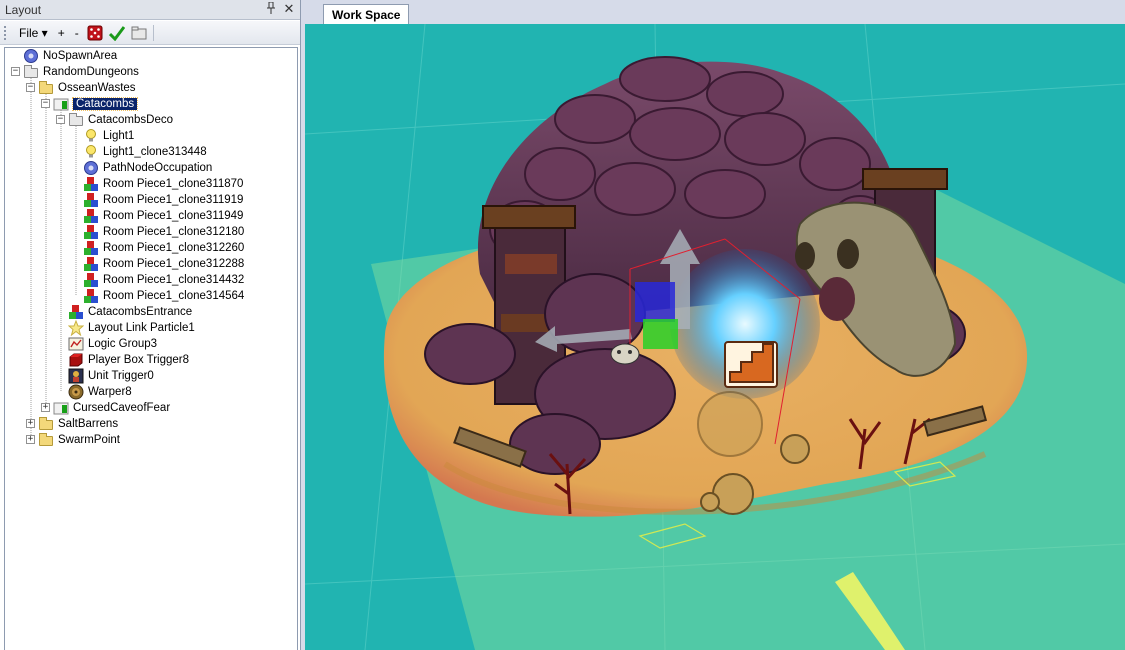  Describe the element at coordinates (80, 56) in the screenshot. I see `tree-item-label: NoSpawnArea` at that location.